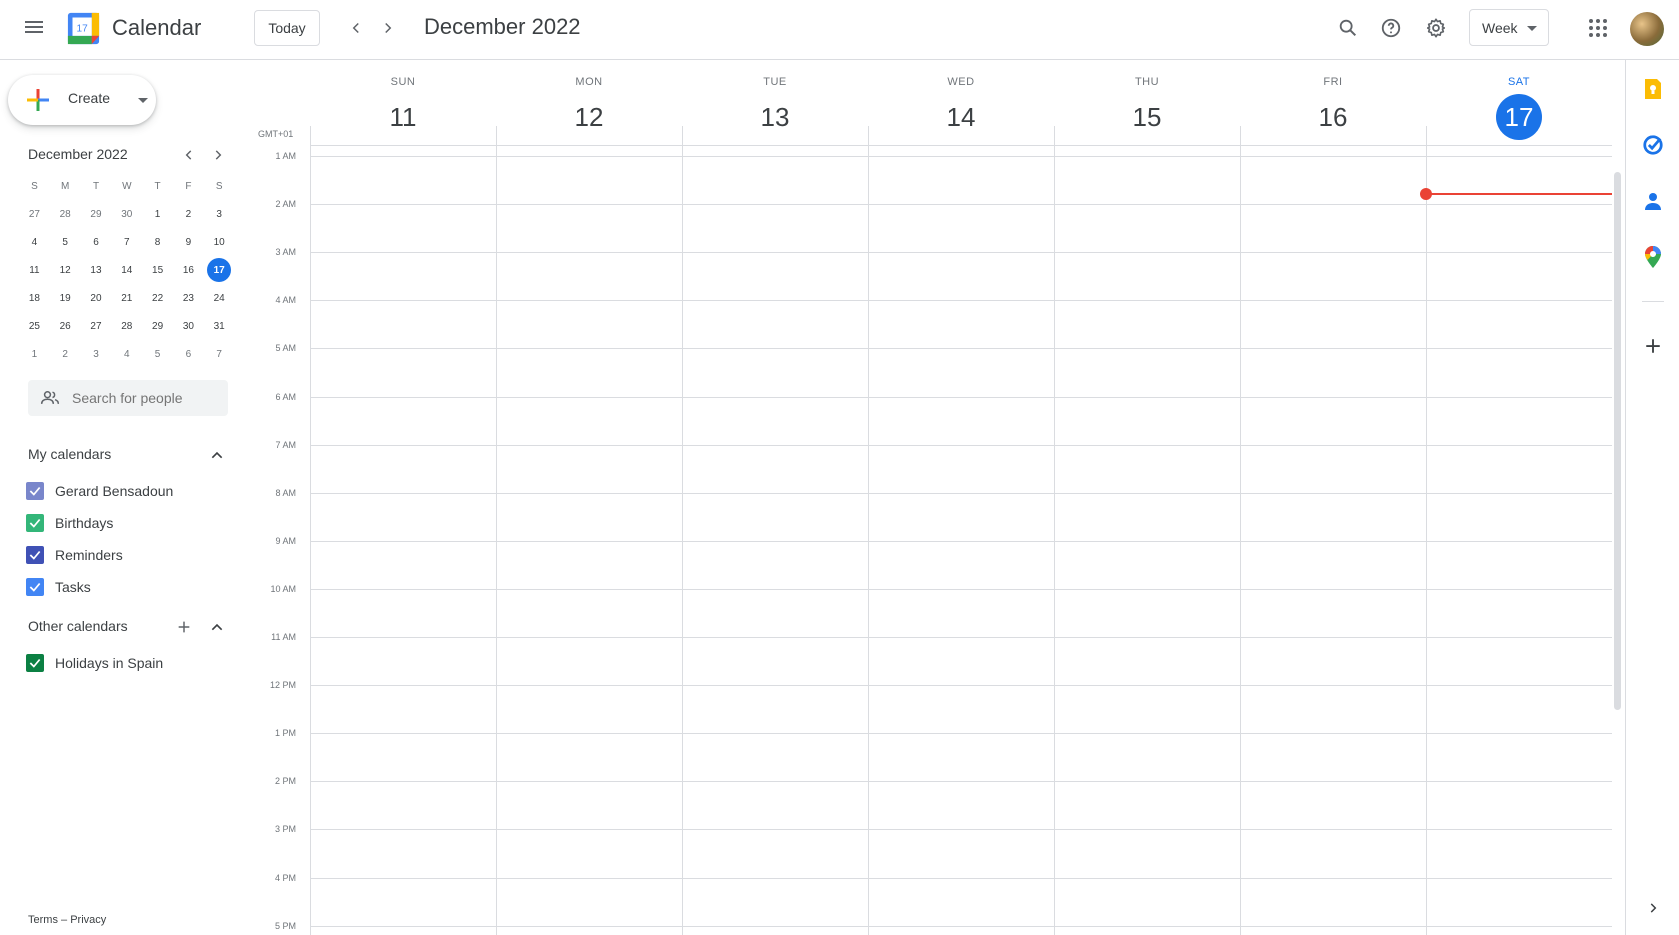  What do you see at coordinates (94, 663) in the screenshot?
I see `calendar-item-holidays-spain: Holidays in Spain` at bounding box center [94, 663].